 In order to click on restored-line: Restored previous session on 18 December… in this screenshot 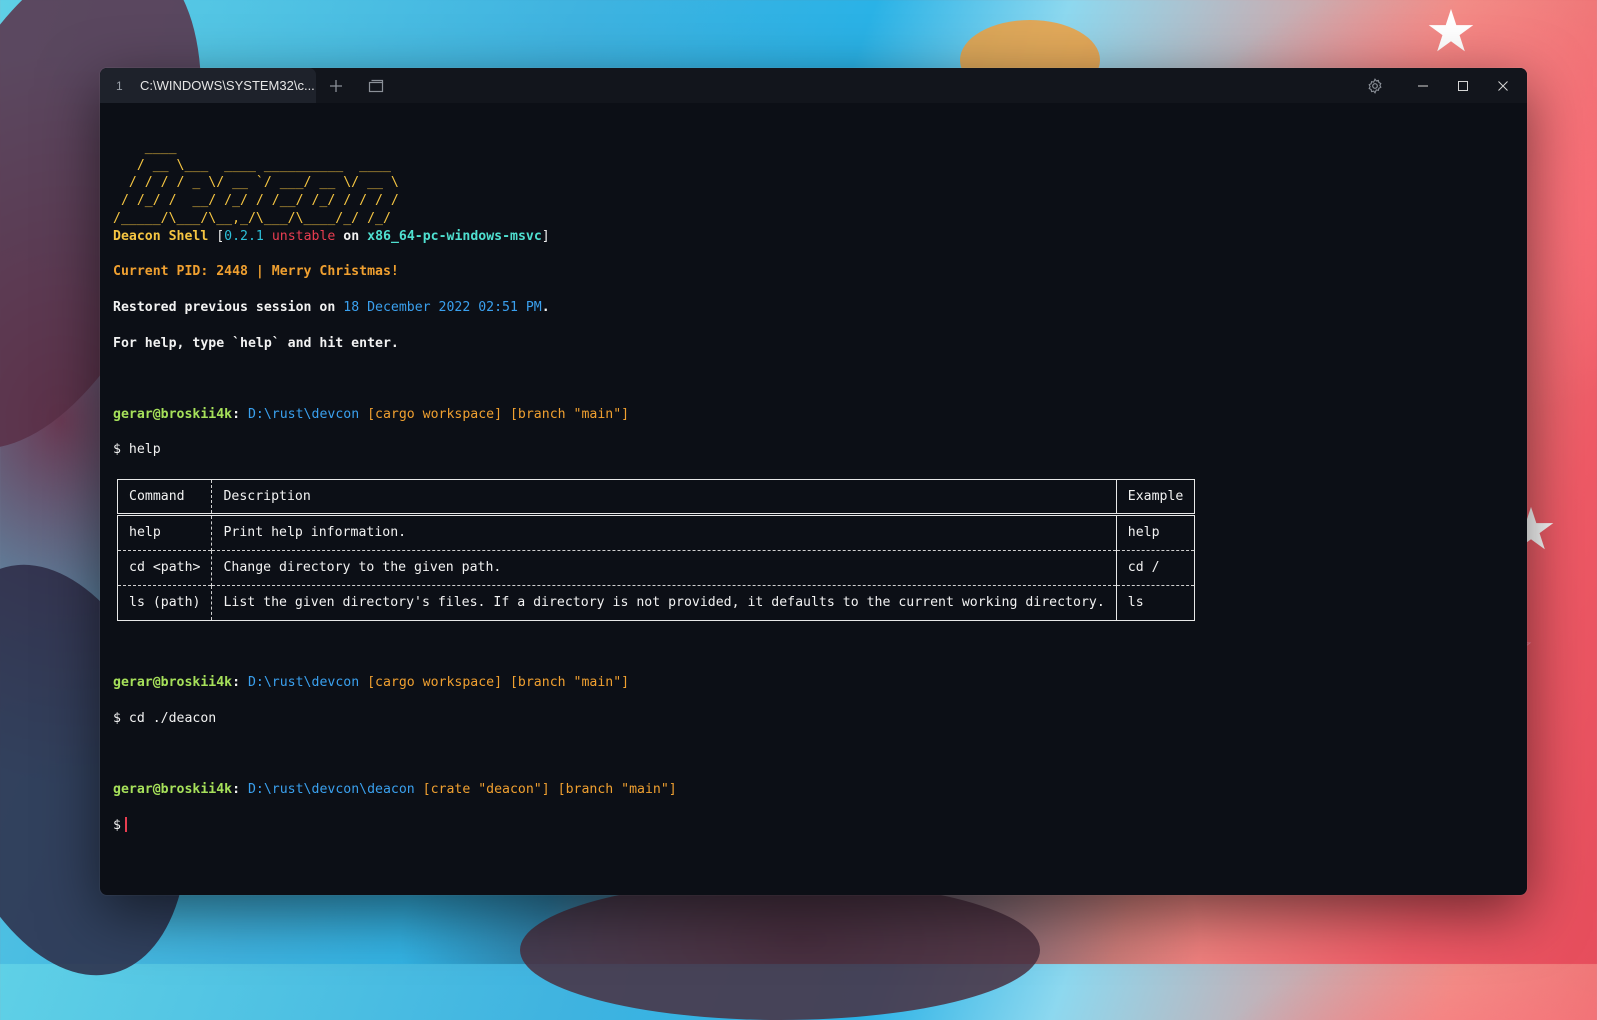, I will do `click(820, 308)`.